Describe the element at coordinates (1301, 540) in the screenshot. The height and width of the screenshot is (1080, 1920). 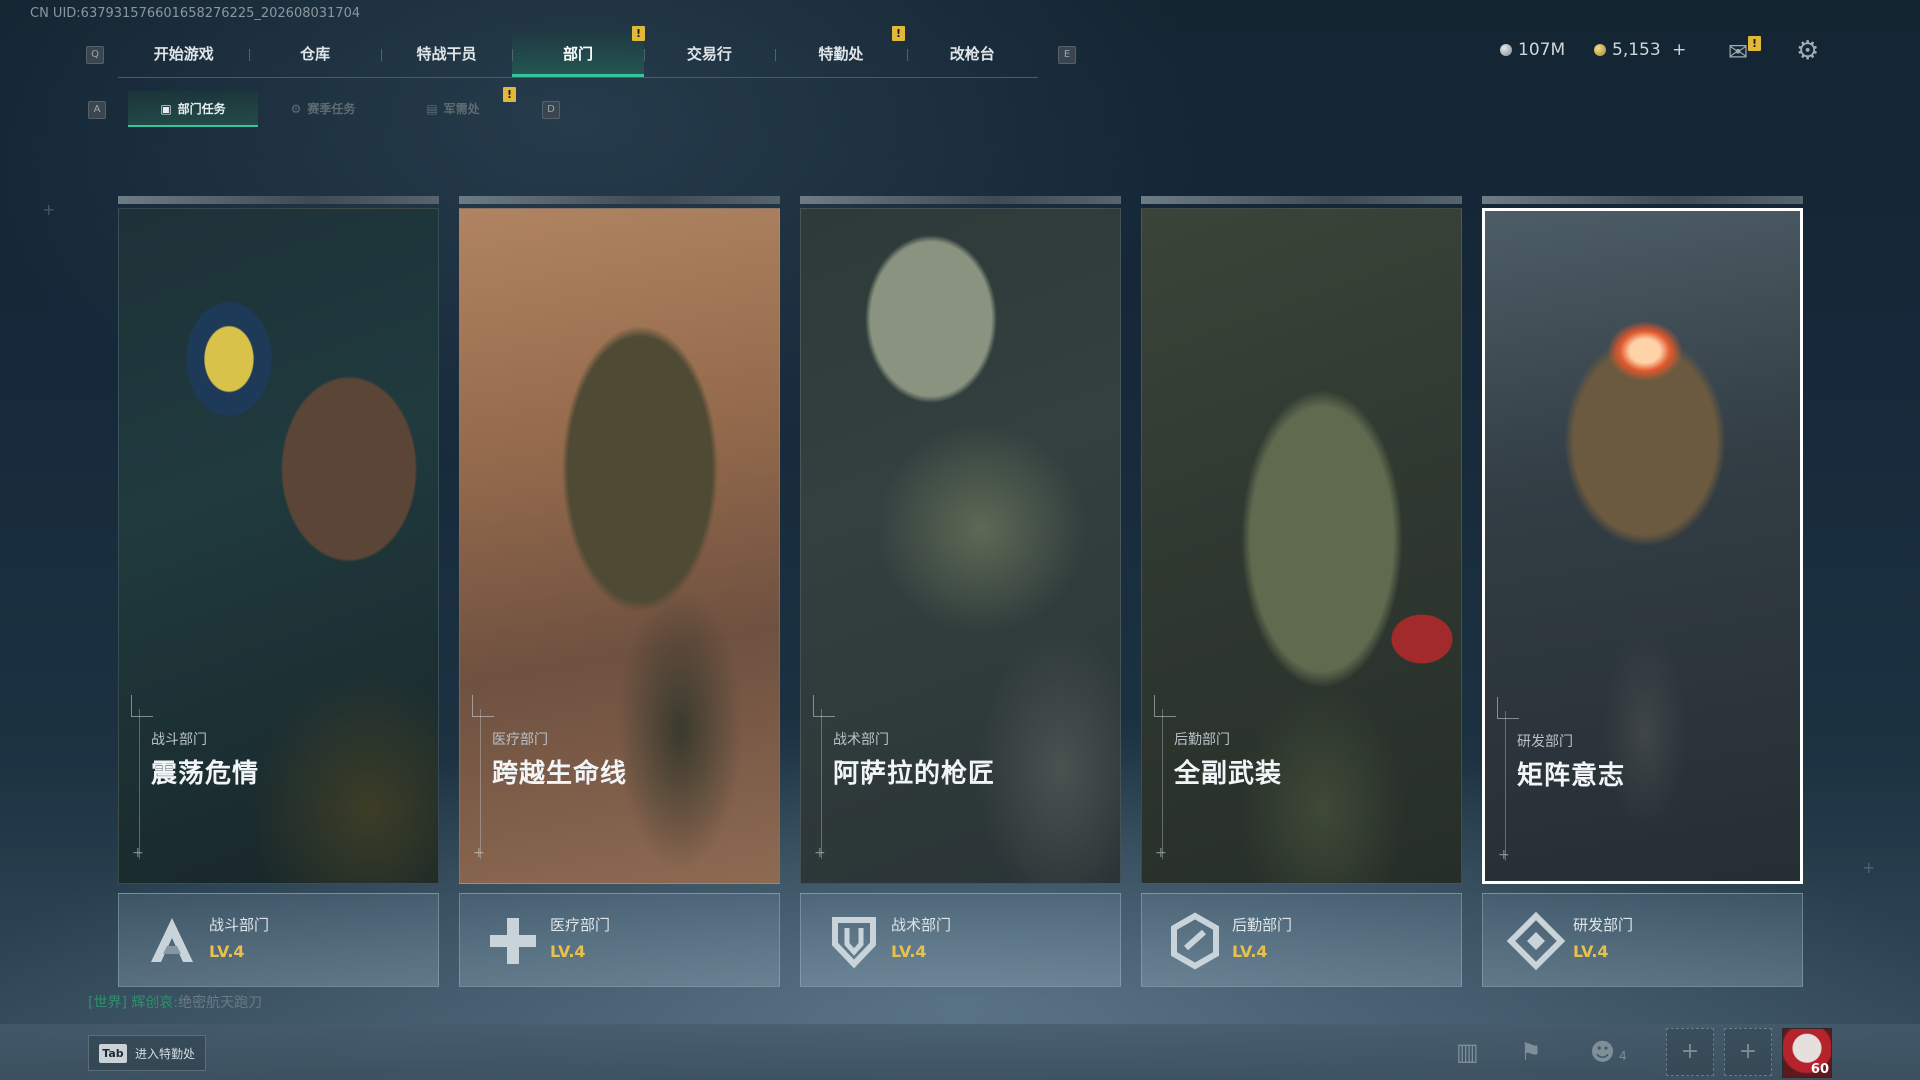
I see `department-card-logistics: 后勤部门 全副武装 +` at that location.